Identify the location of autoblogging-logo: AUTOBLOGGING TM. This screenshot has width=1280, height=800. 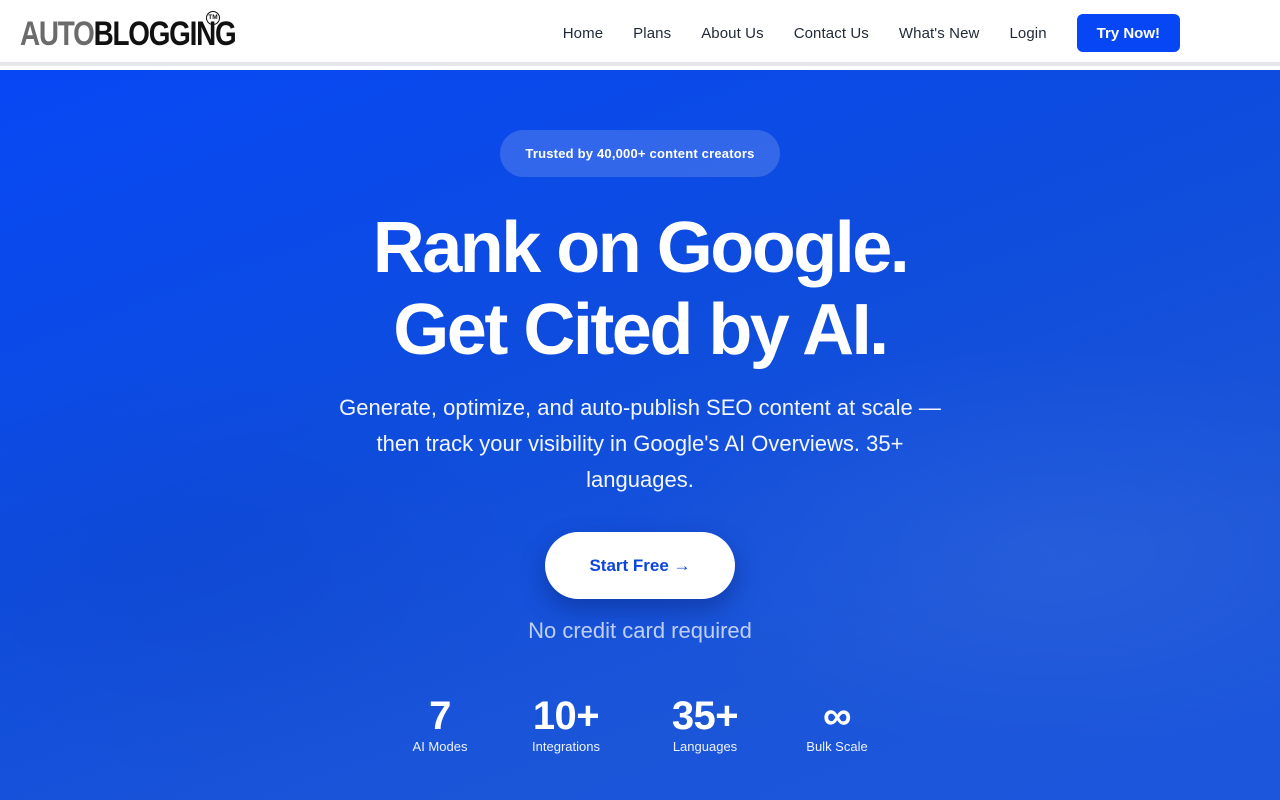
(151, 33).